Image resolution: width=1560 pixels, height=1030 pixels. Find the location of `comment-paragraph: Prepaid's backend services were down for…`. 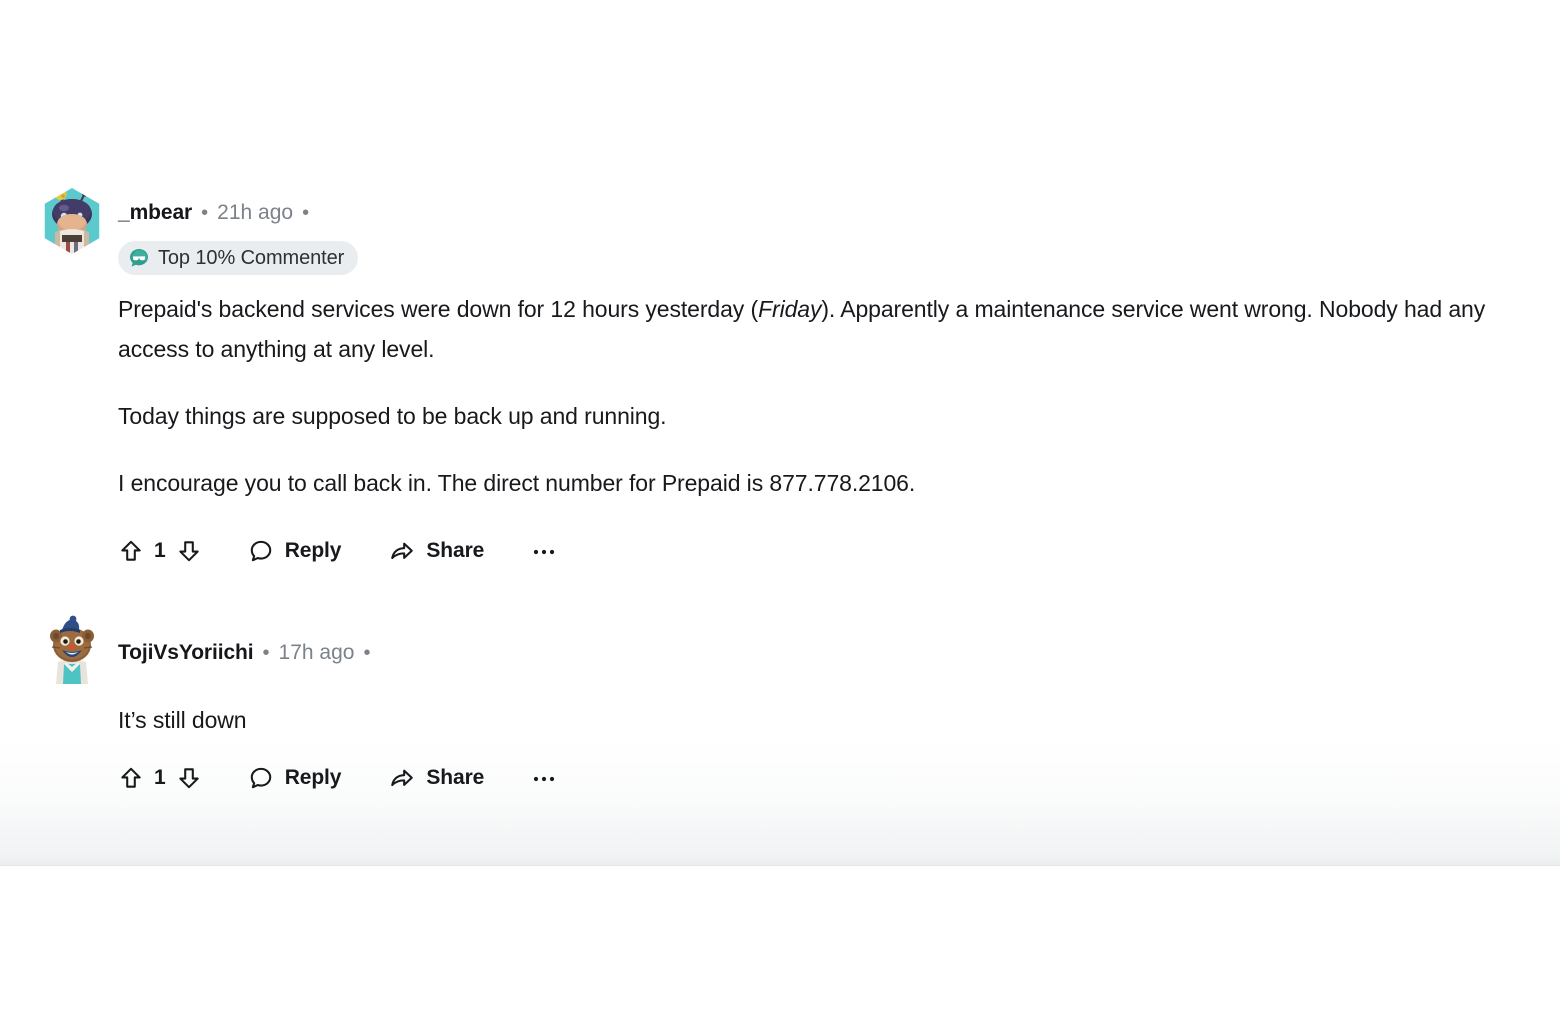

comment-paragraph: Prepaid's backend services were down for… is located at coordinates (802, 329).